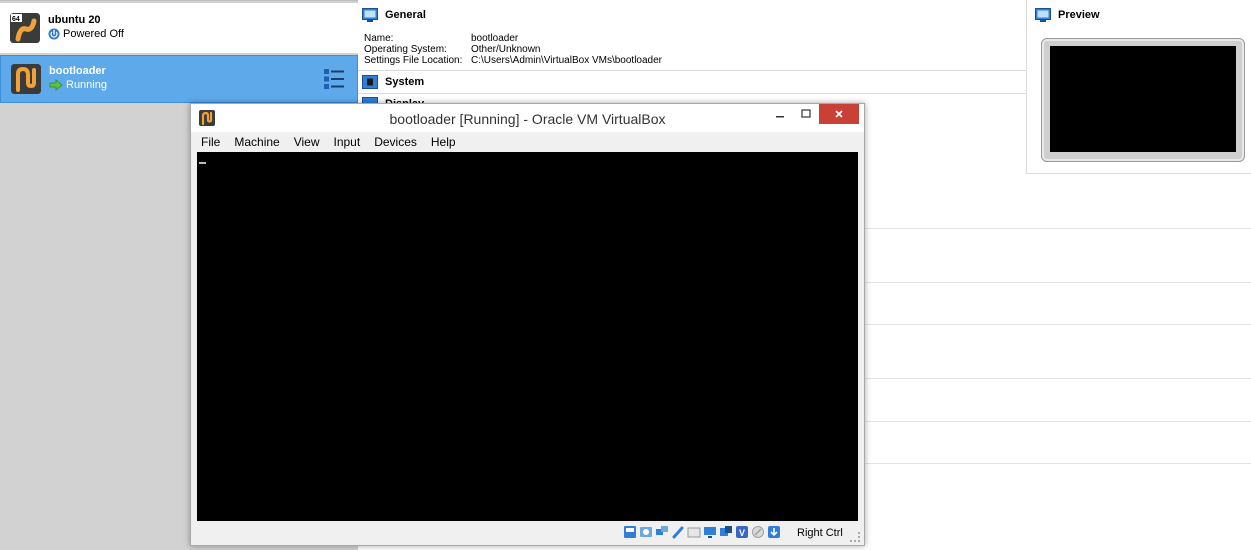 This screenshot has width=1251, height=550. Describe the element at coordinates (780, 114) in the screenshot. I see `minimize-button` at that location.